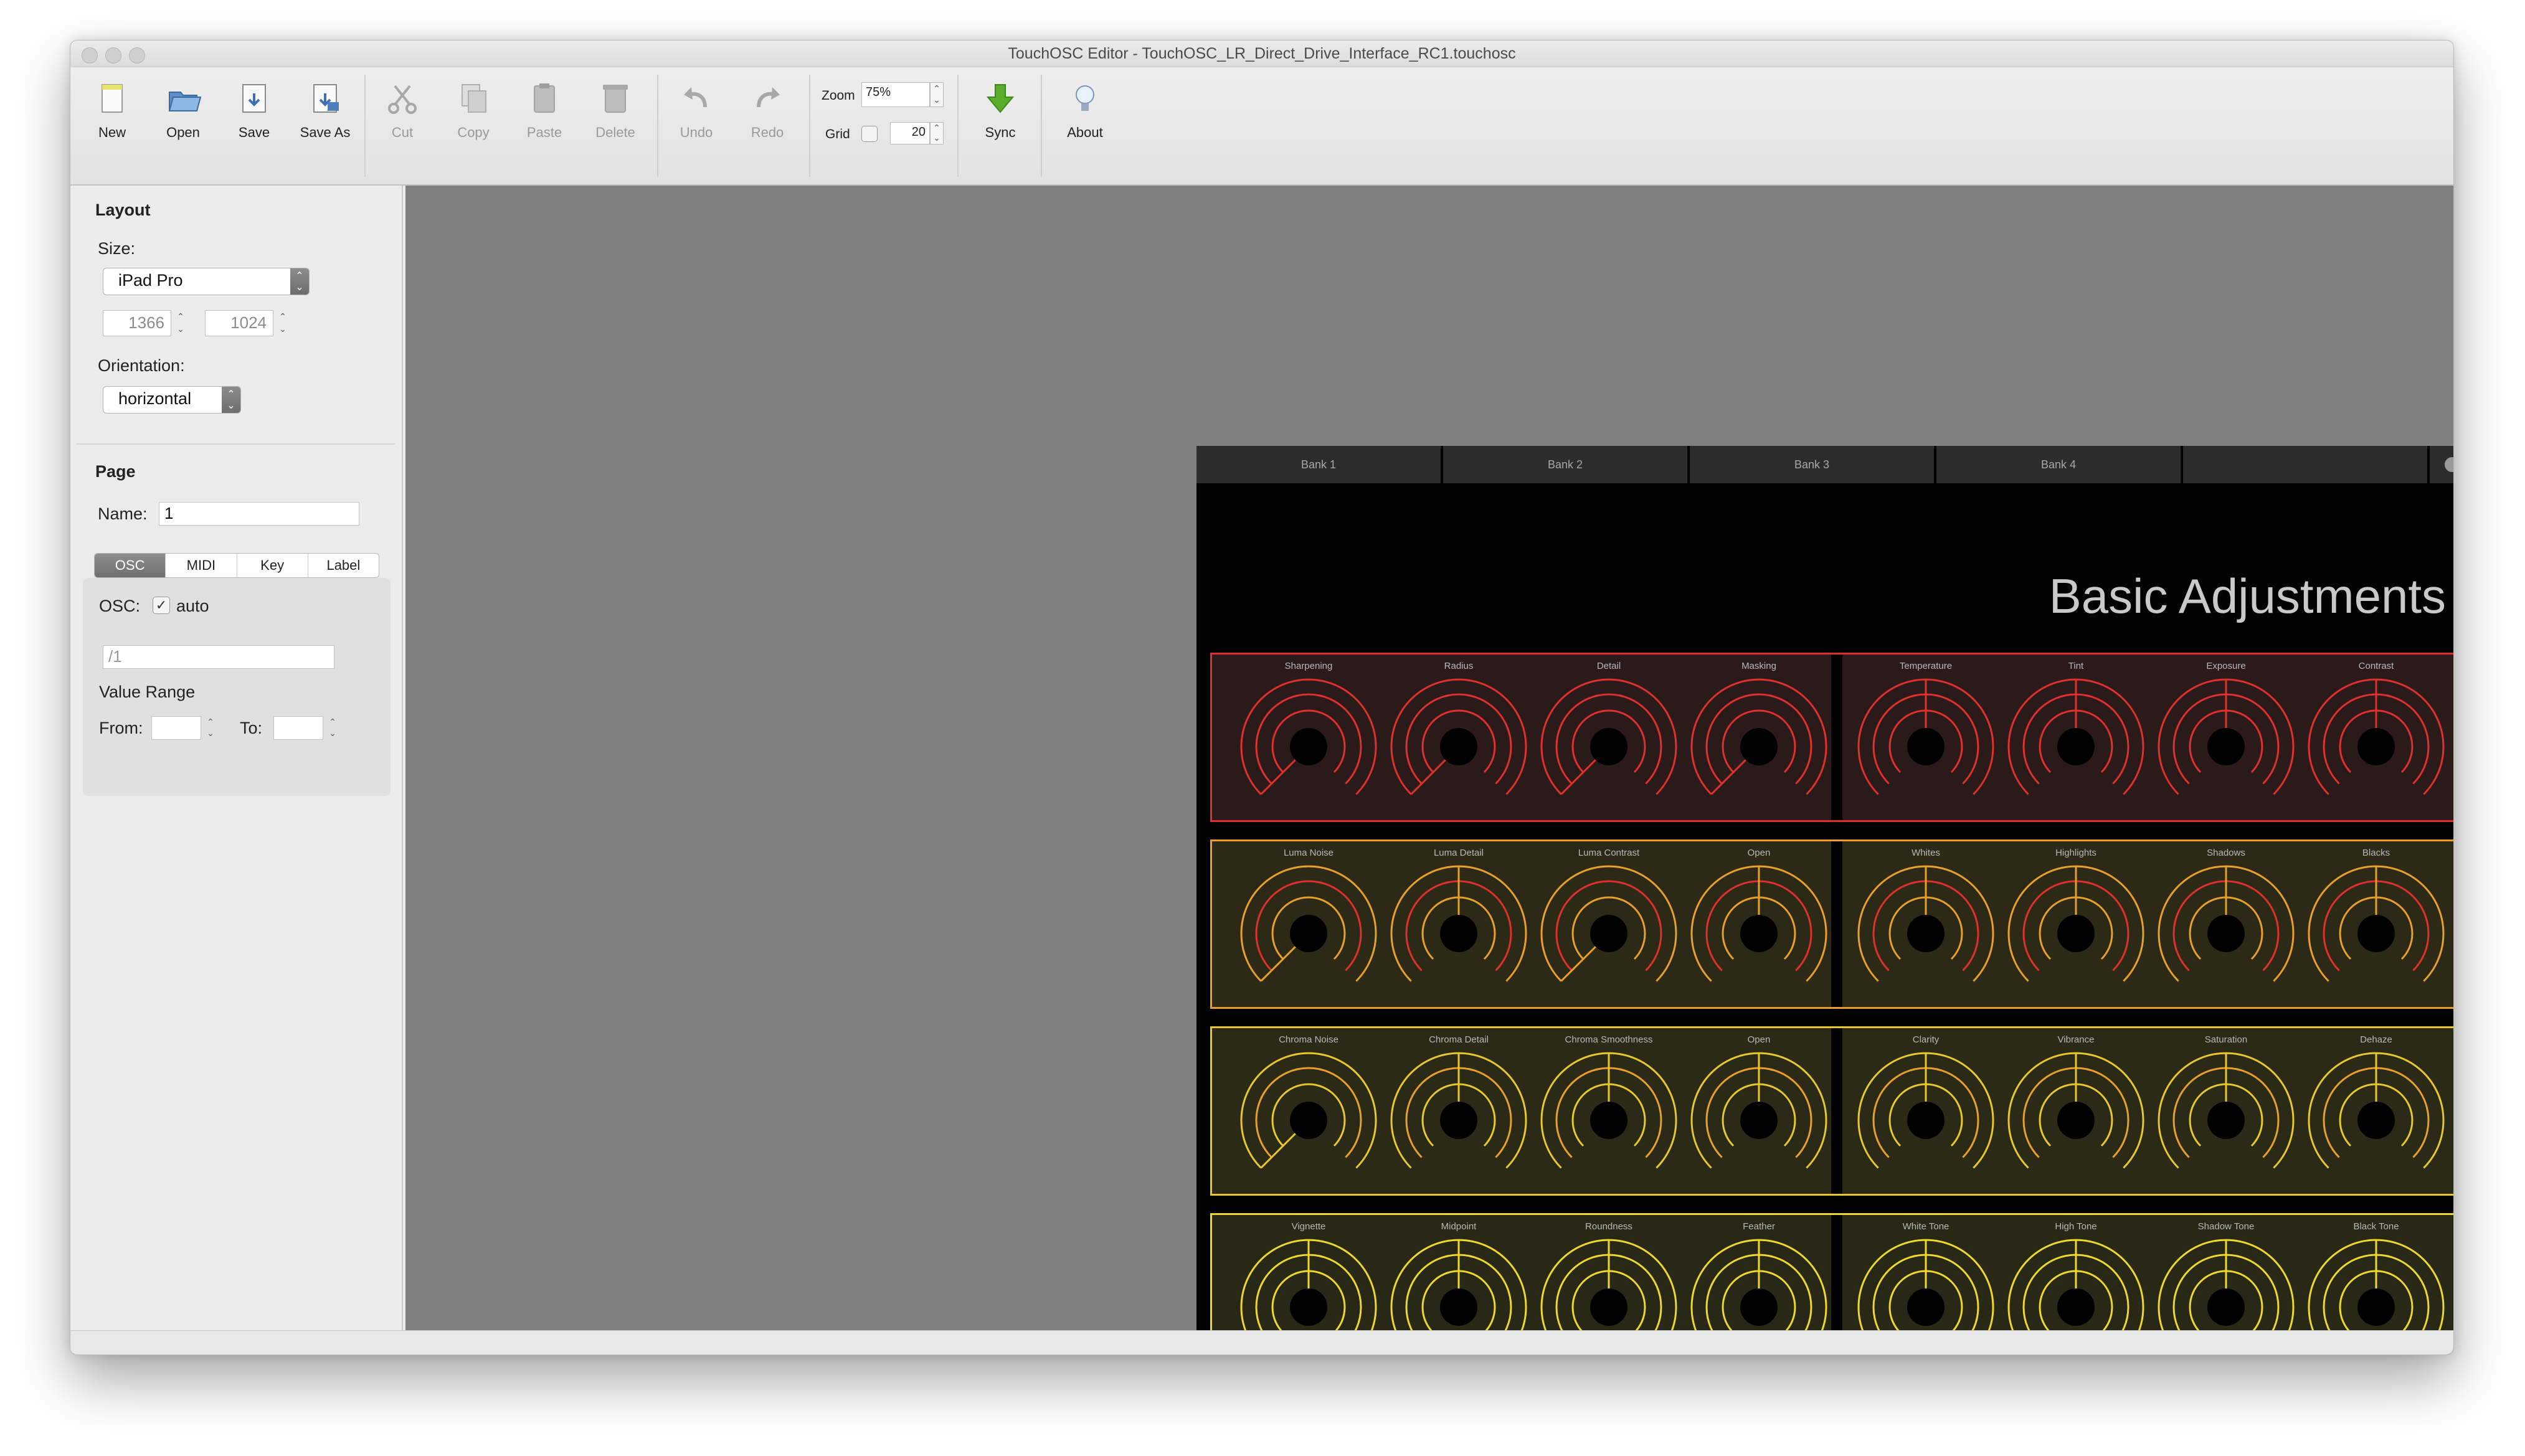  Describe the element at coordinates (768, 133) in the screenshot. I see `redo-label: Redo` at that location.